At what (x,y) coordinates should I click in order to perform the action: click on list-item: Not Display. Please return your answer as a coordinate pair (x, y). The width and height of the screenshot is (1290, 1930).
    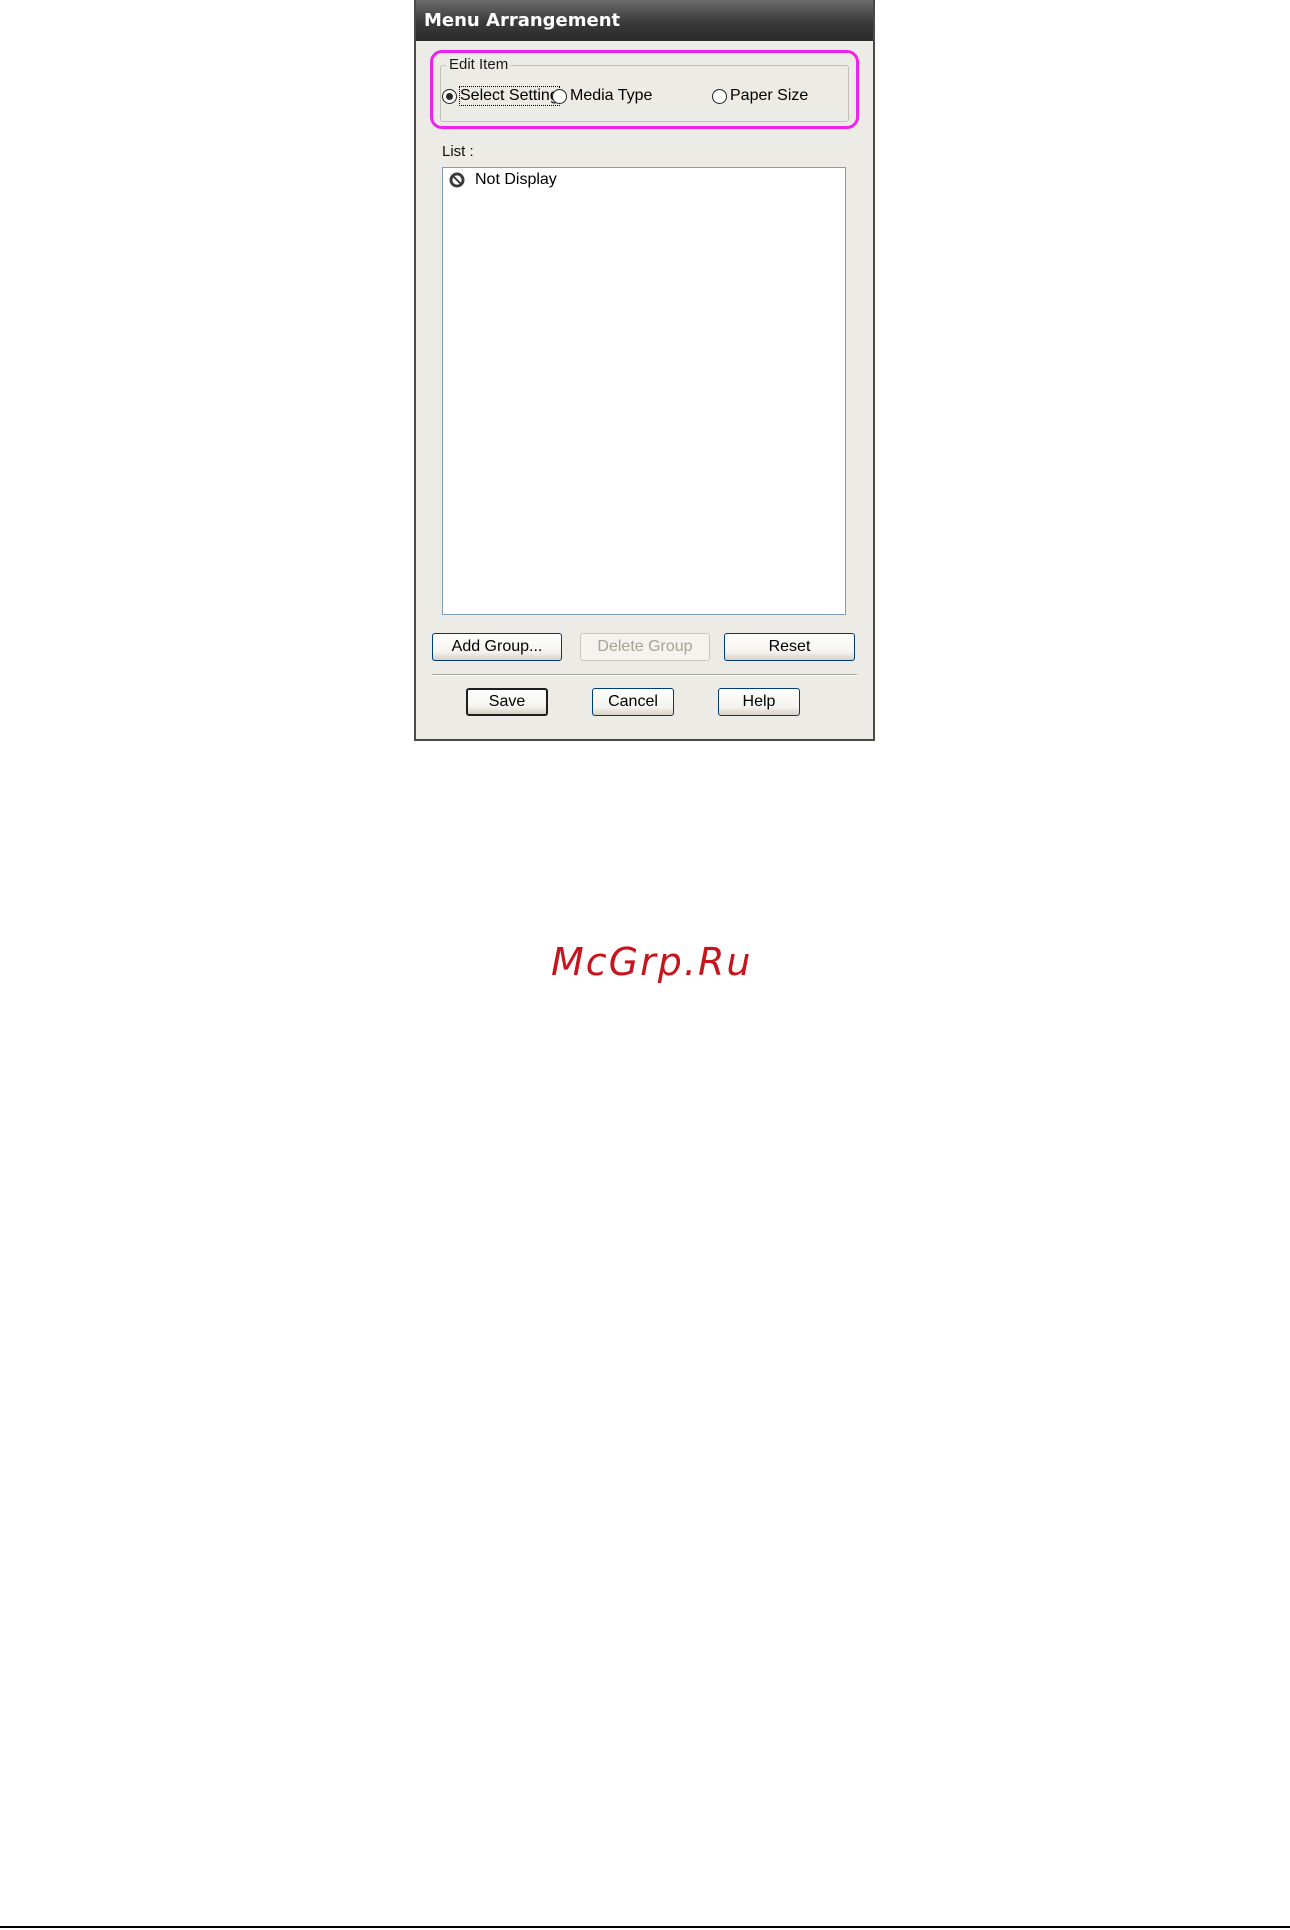
    Looking at the image, I should click on (503, 180).